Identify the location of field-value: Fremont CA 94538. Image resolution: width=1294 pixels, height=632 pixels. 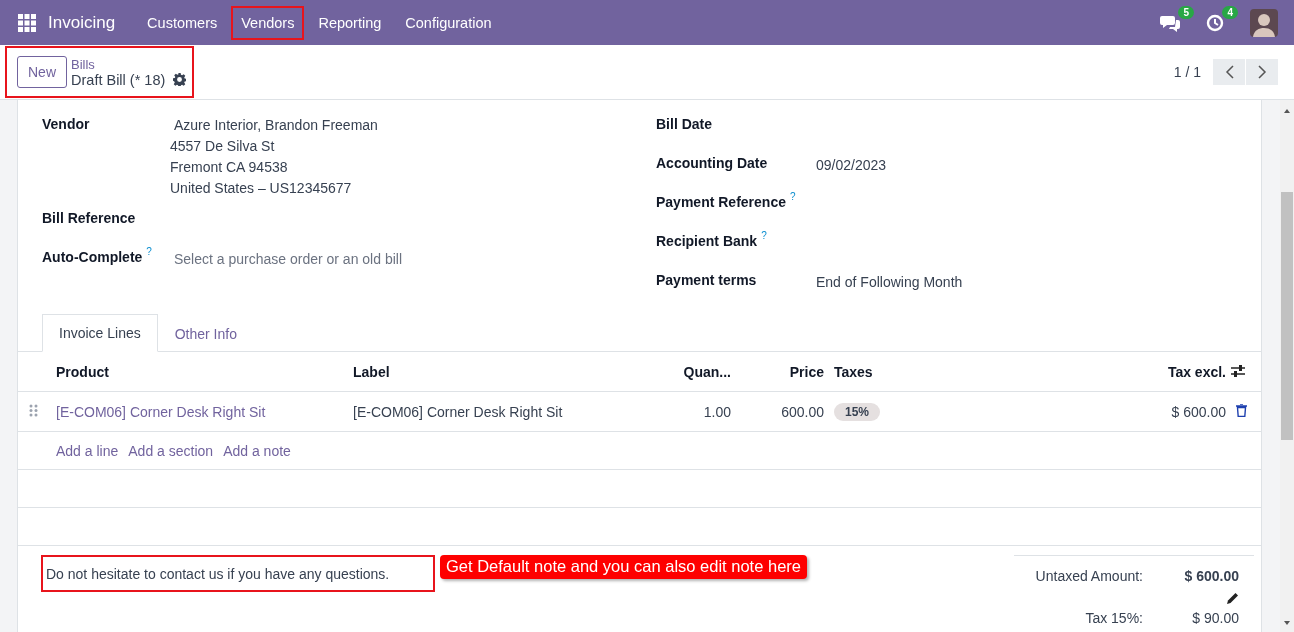
(229, 167).